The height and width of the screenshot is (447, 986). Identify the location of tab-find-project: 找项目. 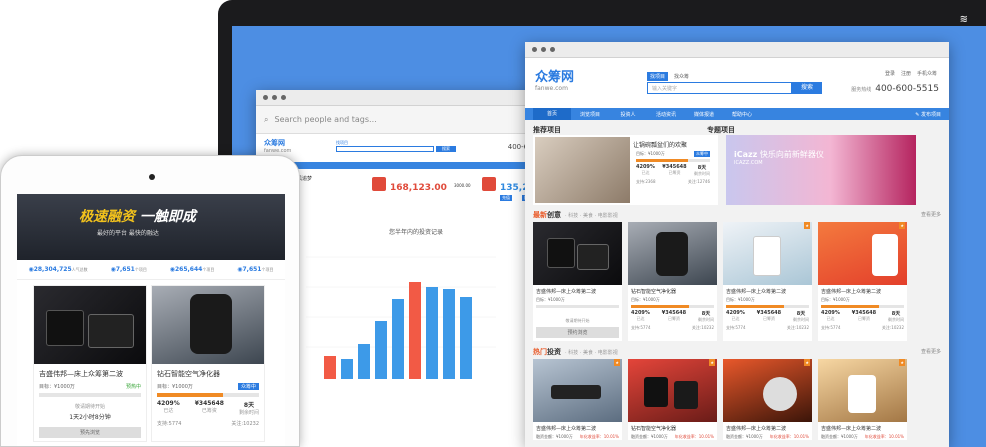
(658, 76).